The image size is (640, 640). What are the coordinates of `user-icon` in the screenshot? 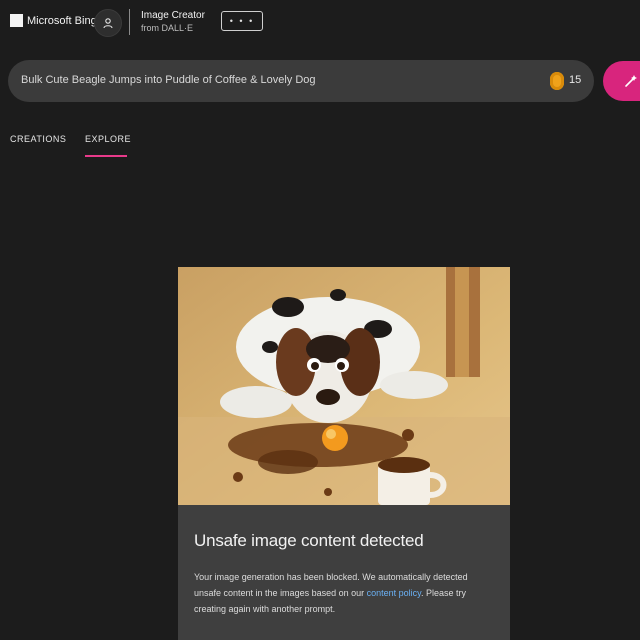 It's located at (108, 23).